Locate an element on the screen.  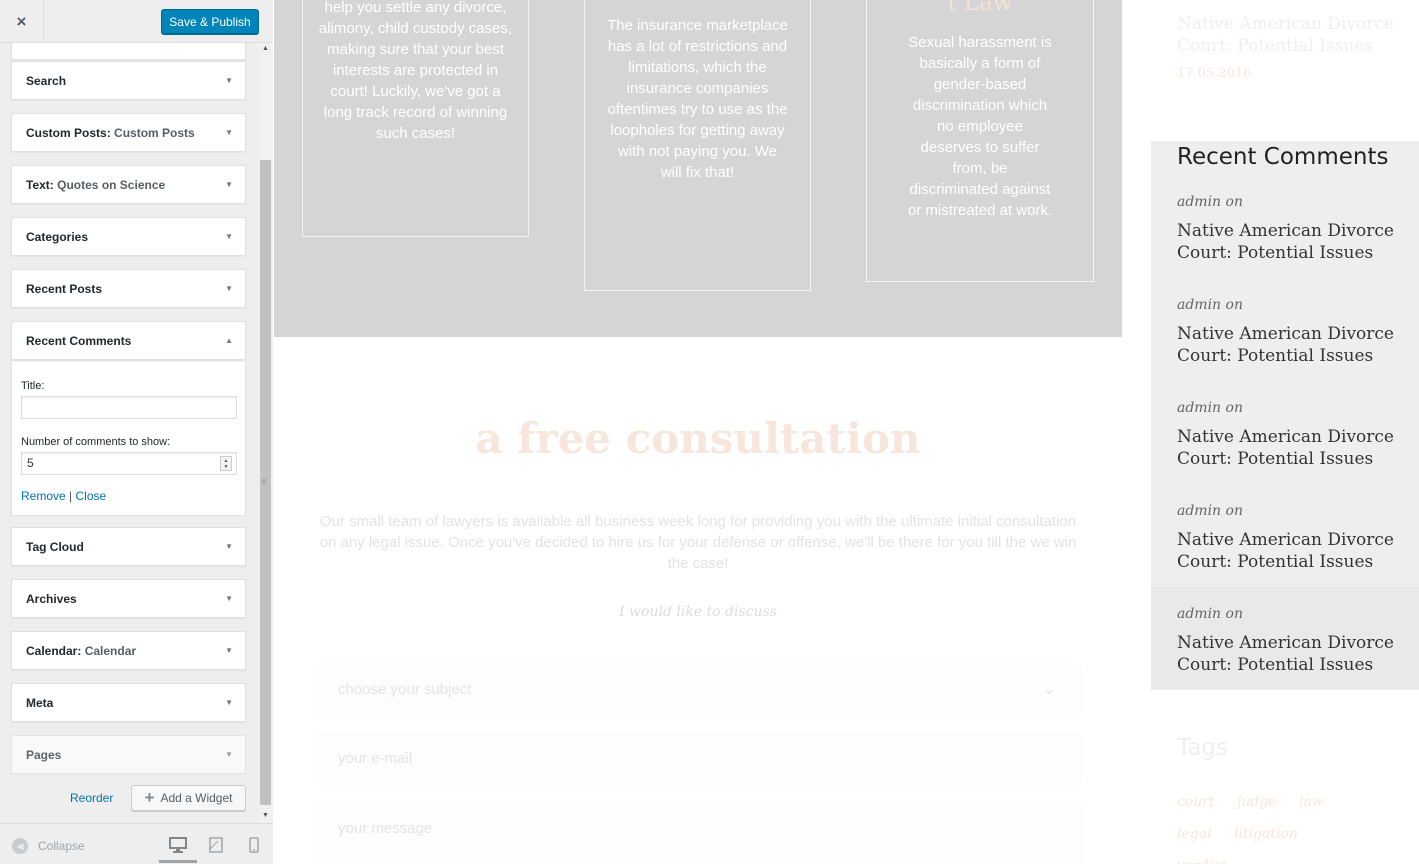
spinner-icon: ▲ ▼ is located at coordinates (226, 463).